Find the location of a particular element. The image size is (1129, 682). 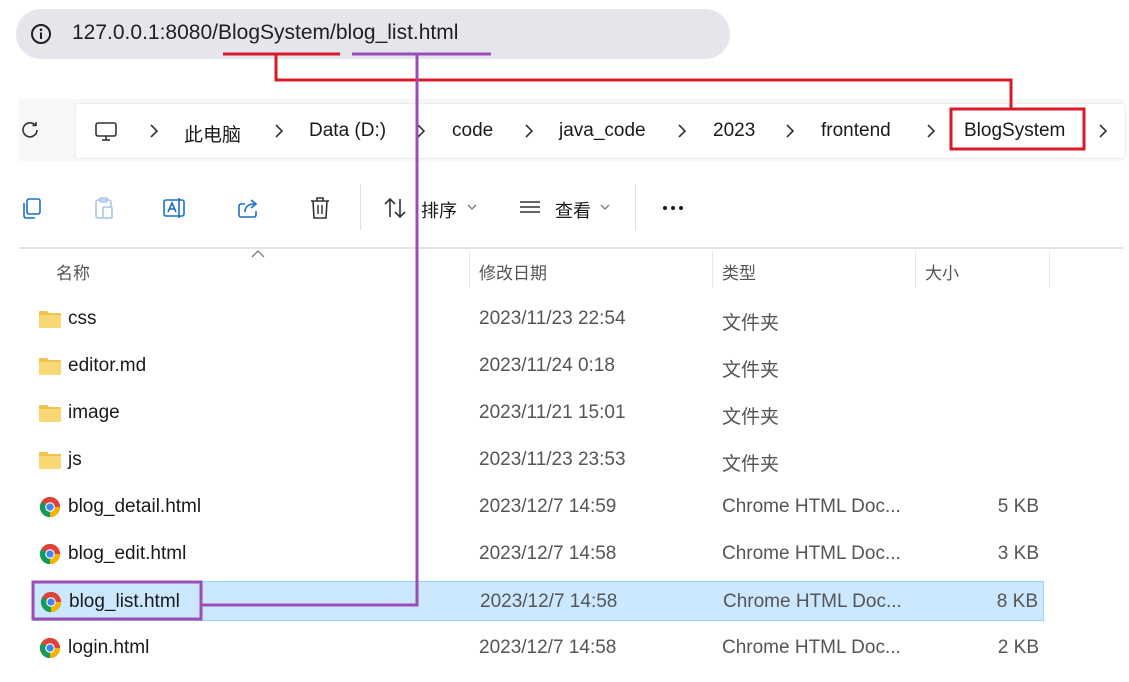

file-date: 2023/12/7 14:59 is located at coordinates (548, 506).